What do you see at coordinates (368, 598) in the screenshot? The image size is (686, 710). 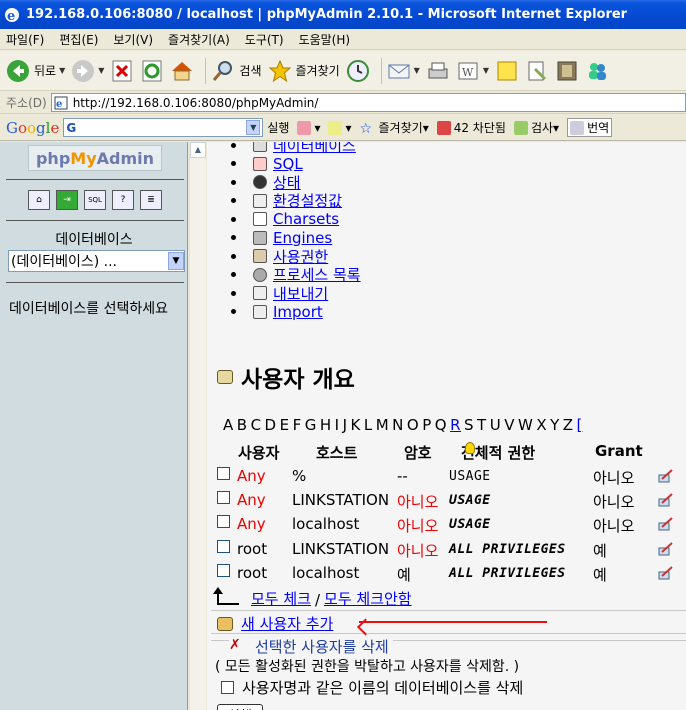 I see `uncheck-all-link: 모두 체크안함` at bounding box center [368, 598].